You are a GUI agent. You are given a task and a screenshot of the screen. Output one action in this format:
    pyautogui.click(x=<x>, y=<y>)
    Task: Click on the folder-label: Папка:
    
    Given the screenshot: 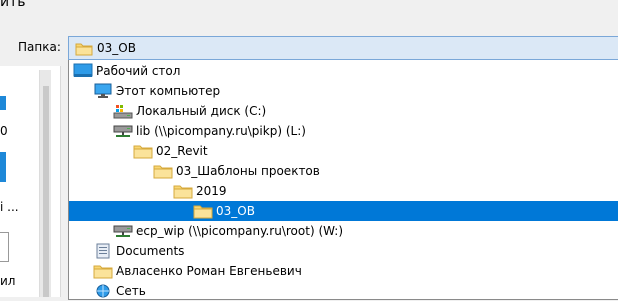 What is the action you would take?
    pyautogui.click(x=39, y=47)
    